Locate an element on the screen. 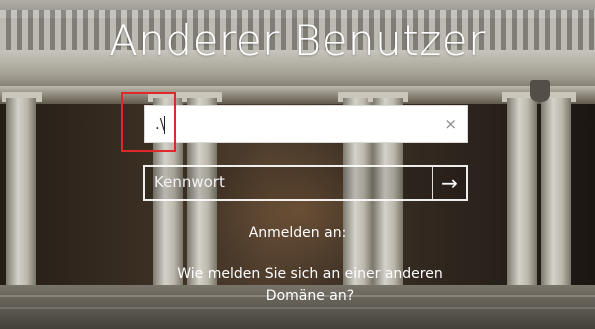 Image resolution: width=595 pixels, height=329 pixels. arrow-right-icon: → is located at coordinates (449, 183).